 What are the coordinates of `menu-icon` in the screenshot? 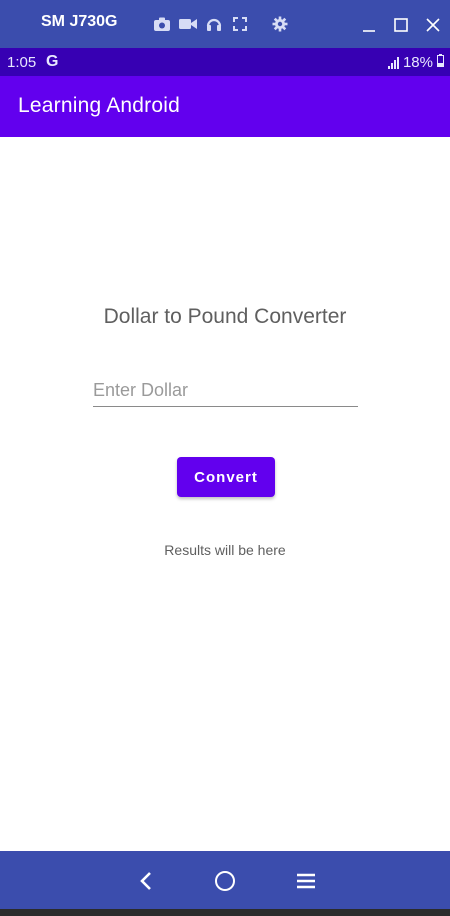 It's located at (306, 881).